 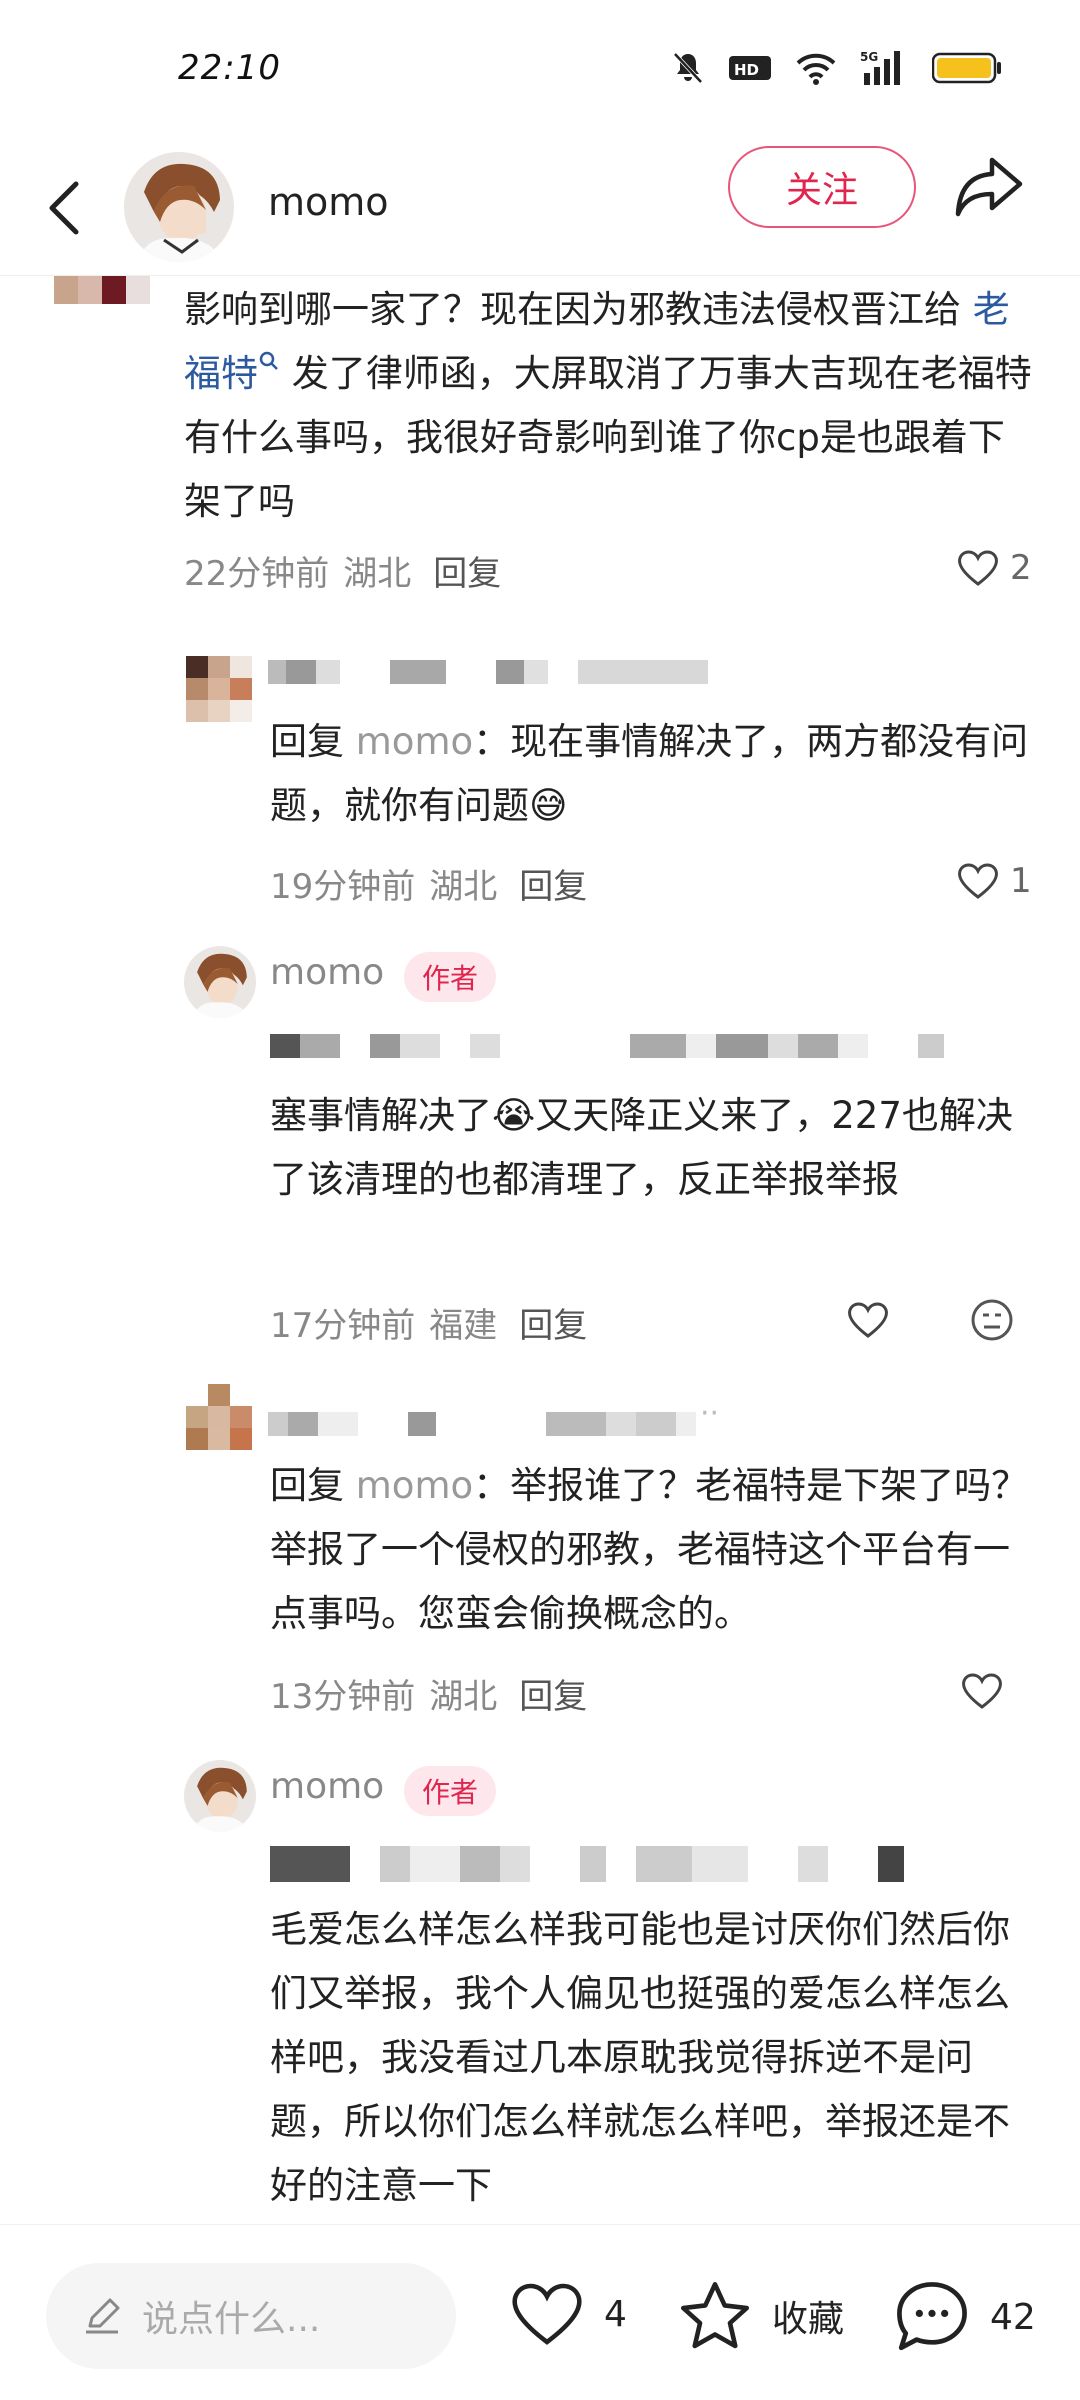 I want to click on comment-meta: 13分钟前 湖北 回复, so click(x=428, y=1693).